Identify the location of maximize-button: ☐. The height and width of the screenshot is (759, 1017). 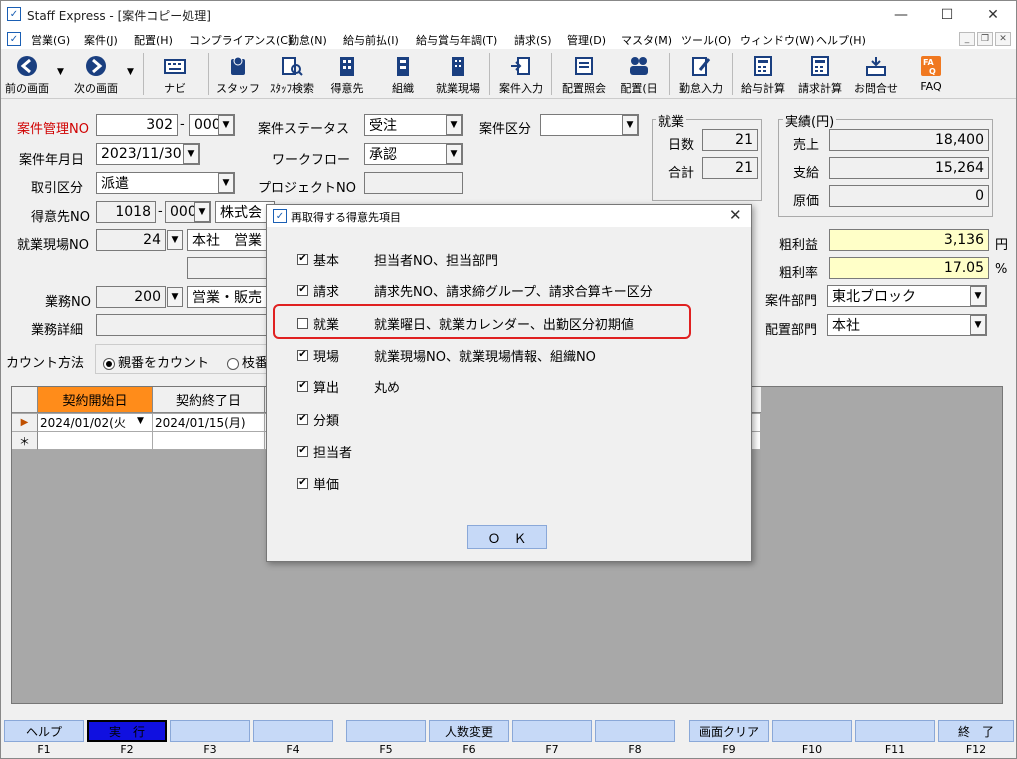
(947, 15).